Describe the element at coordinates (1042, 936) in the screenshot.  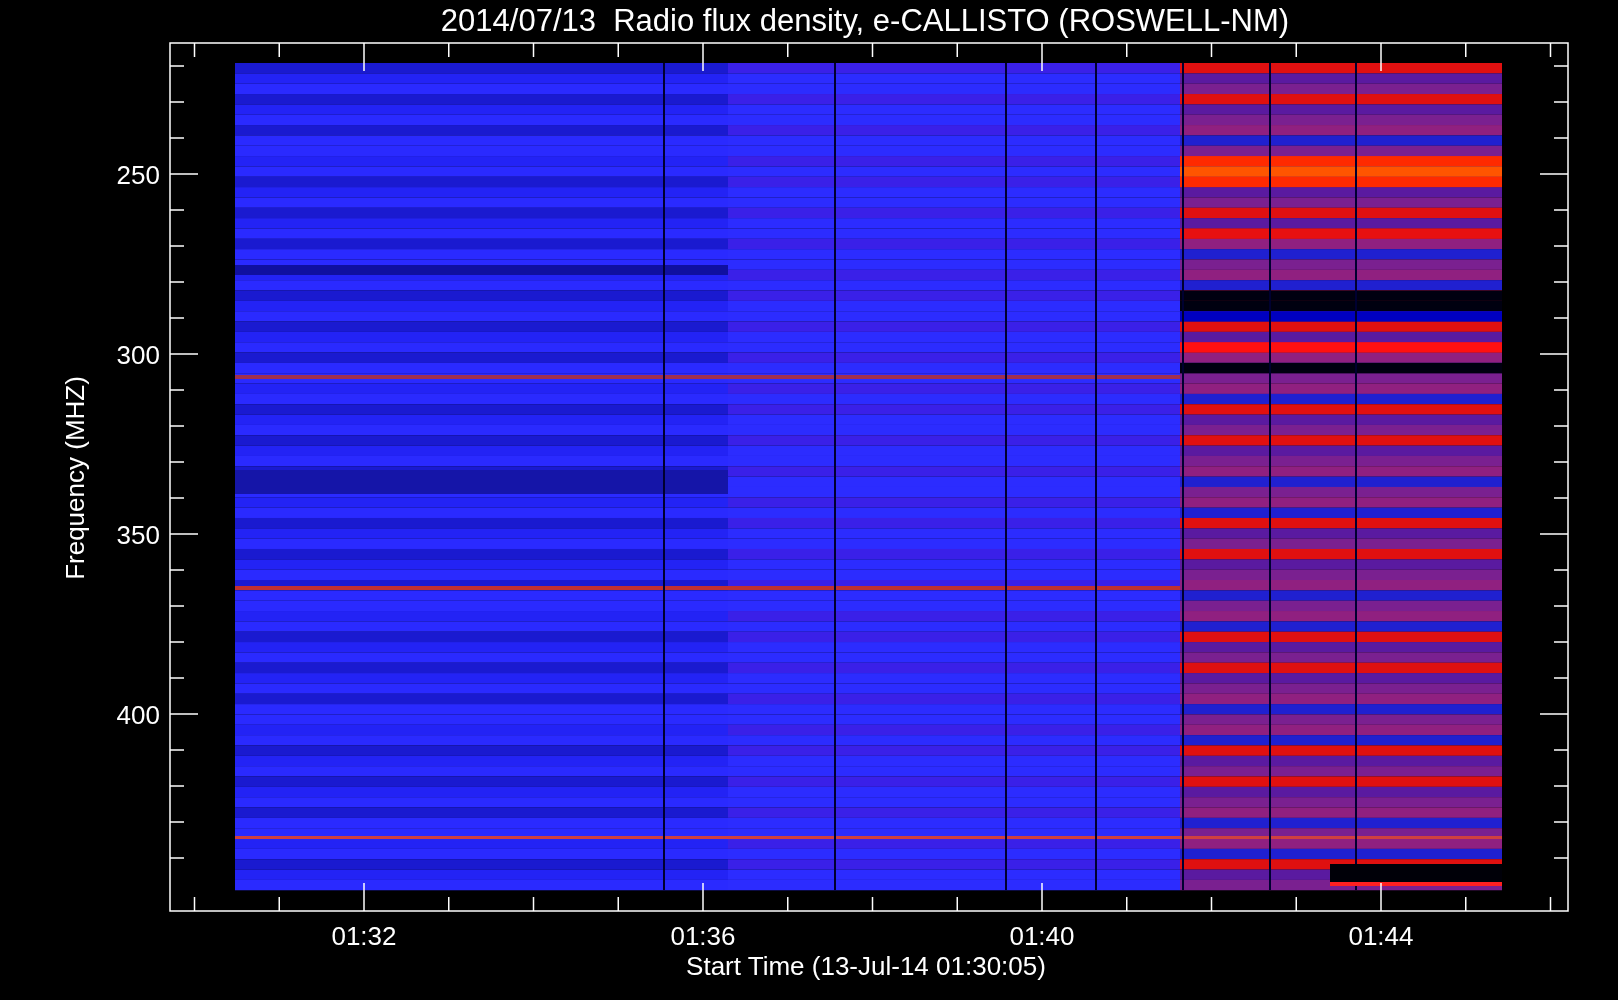
I see `x-tick-label: 01:40` at that location.